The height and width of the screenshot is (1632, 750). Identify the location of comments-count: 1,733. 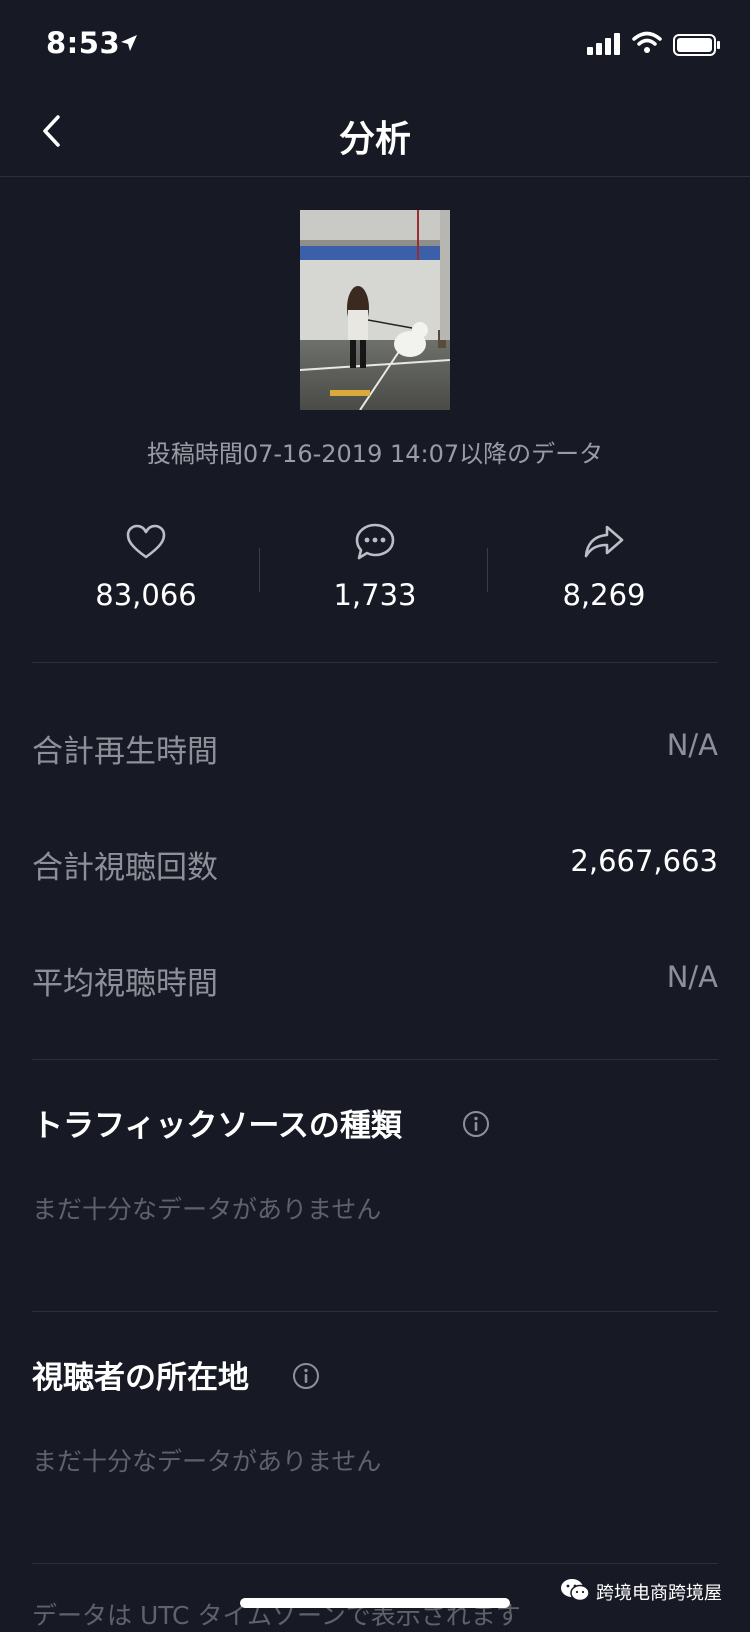
(375, 595).